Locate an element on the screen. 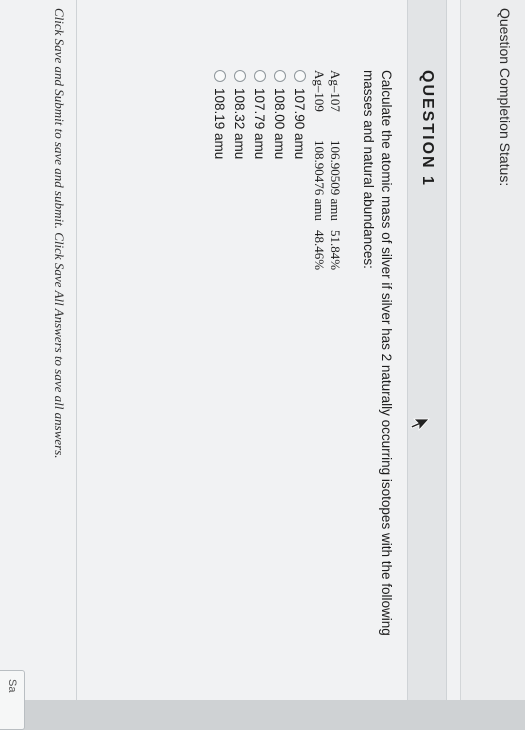  isotope-mass: 108.90476 amu is located at coordinates (319, 180).